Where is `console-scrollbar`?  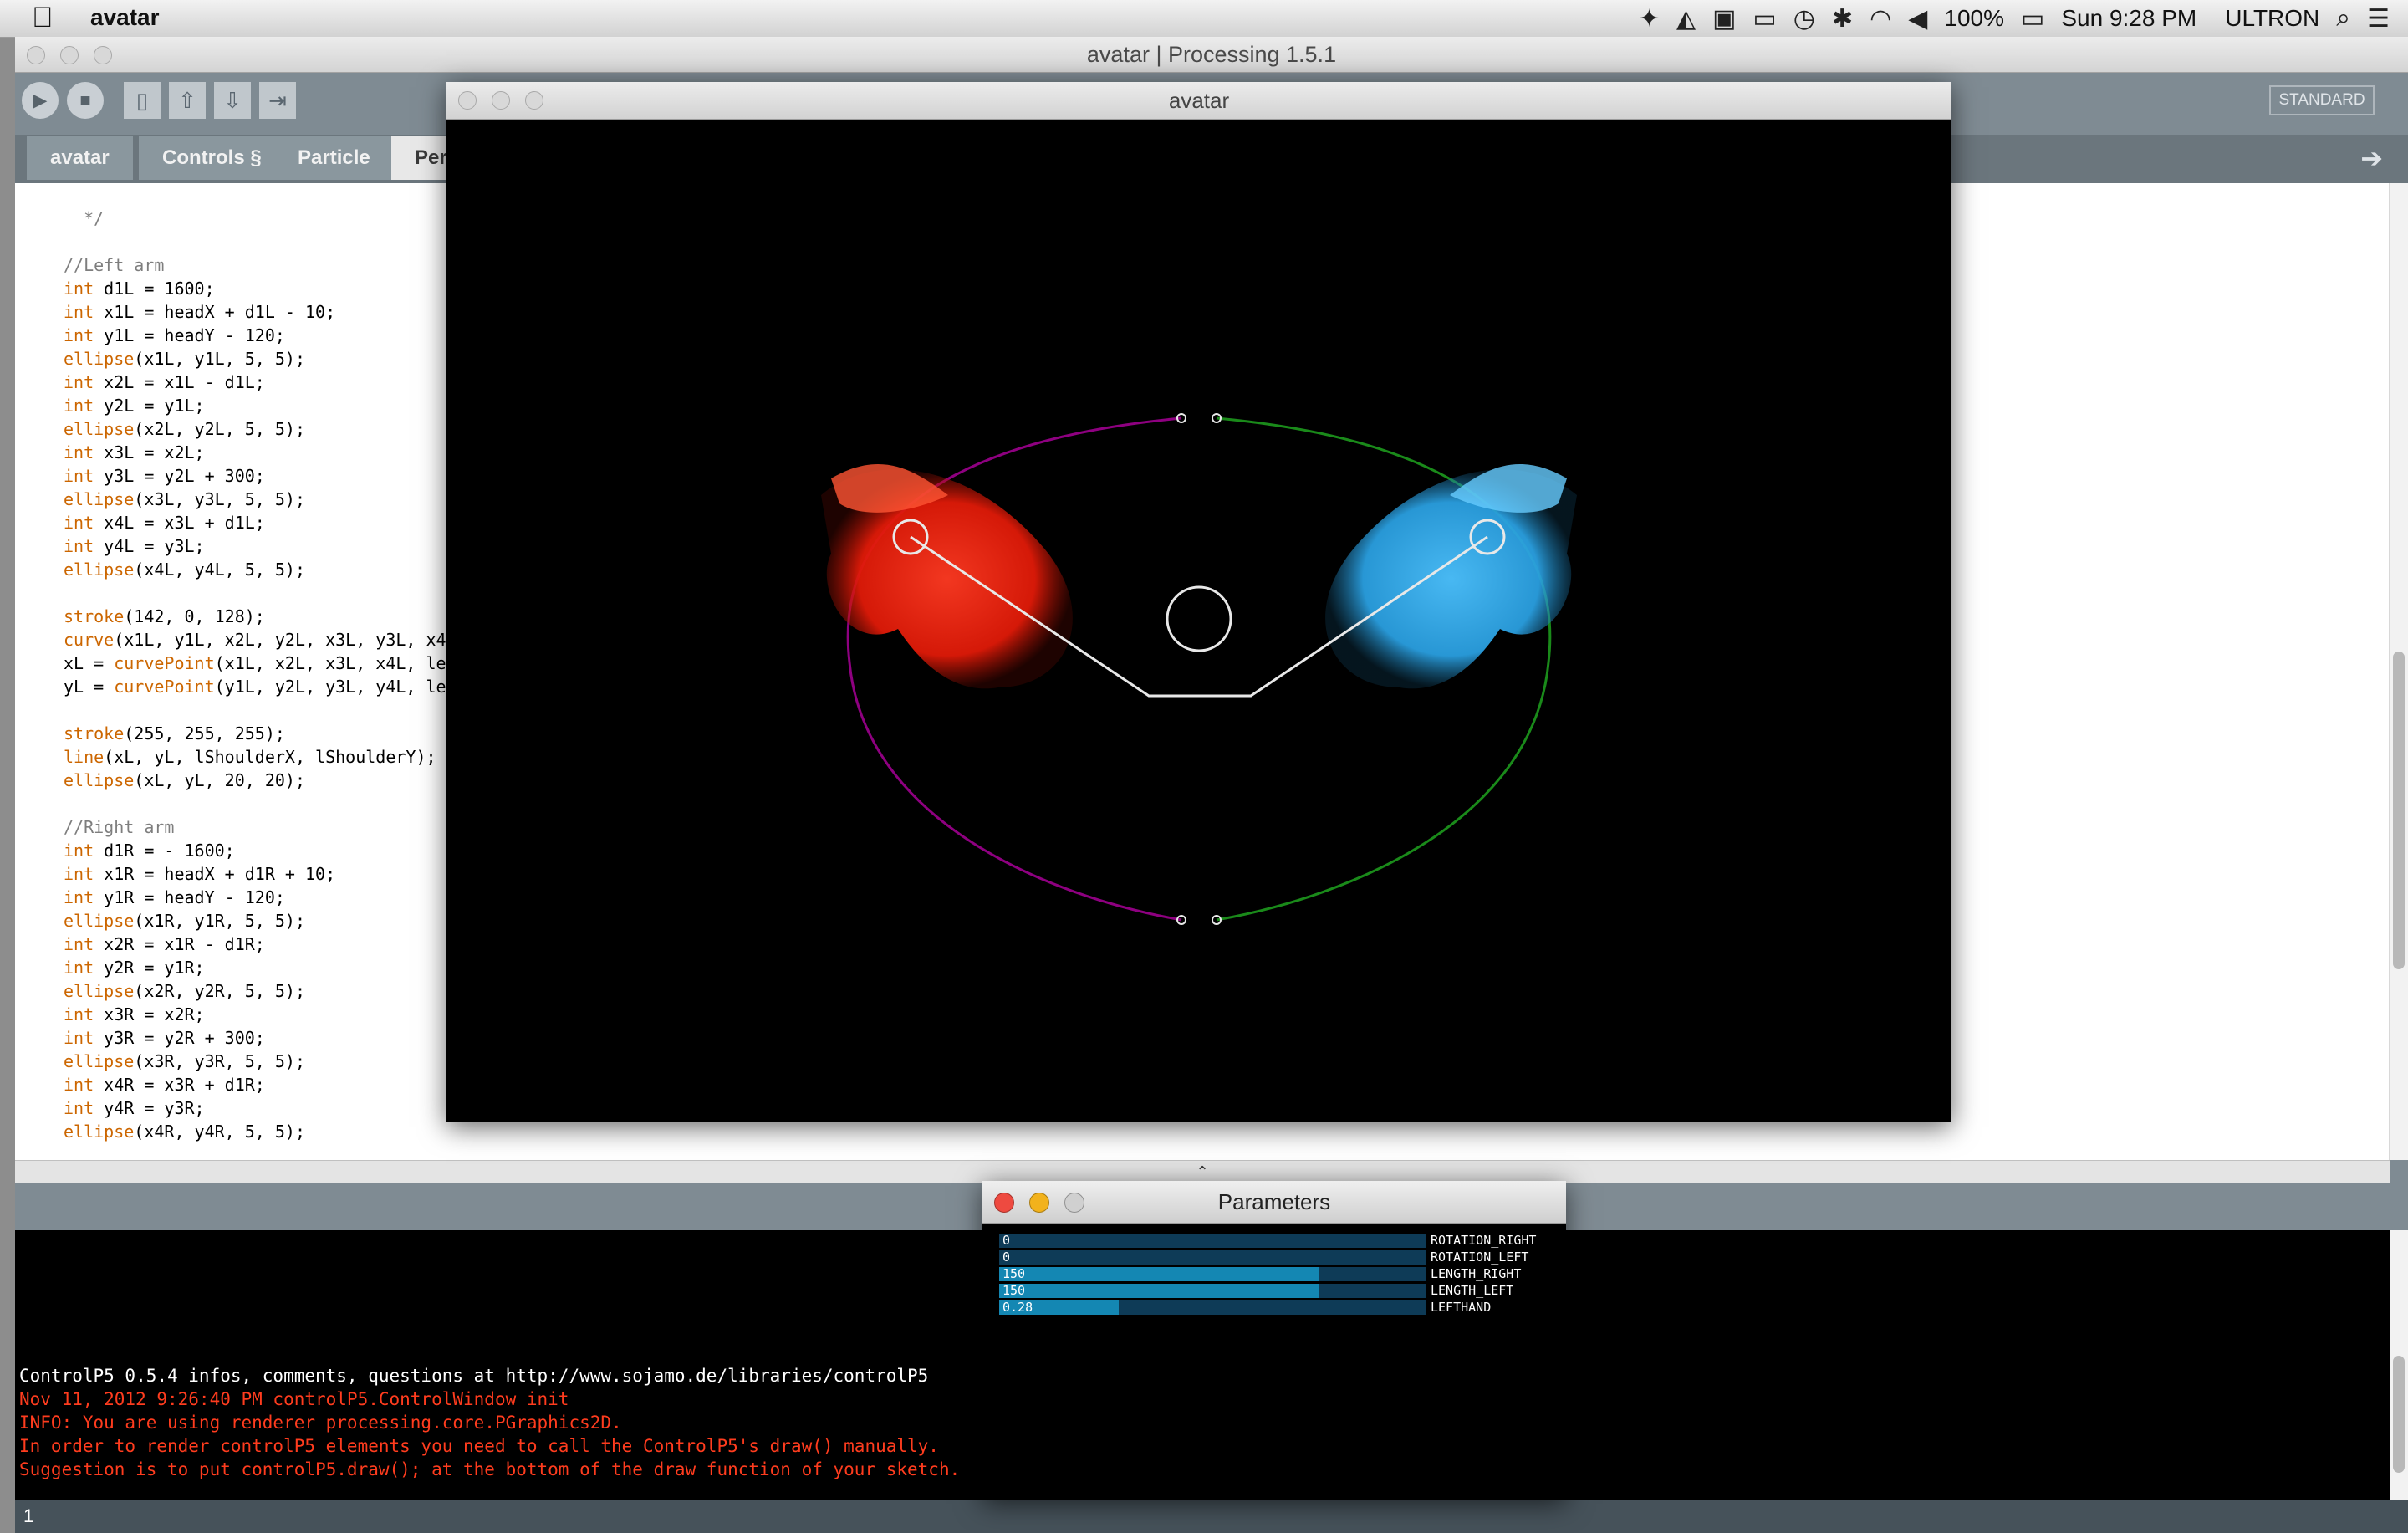
console-scrollbar is located at coordinates (2399, 1365).